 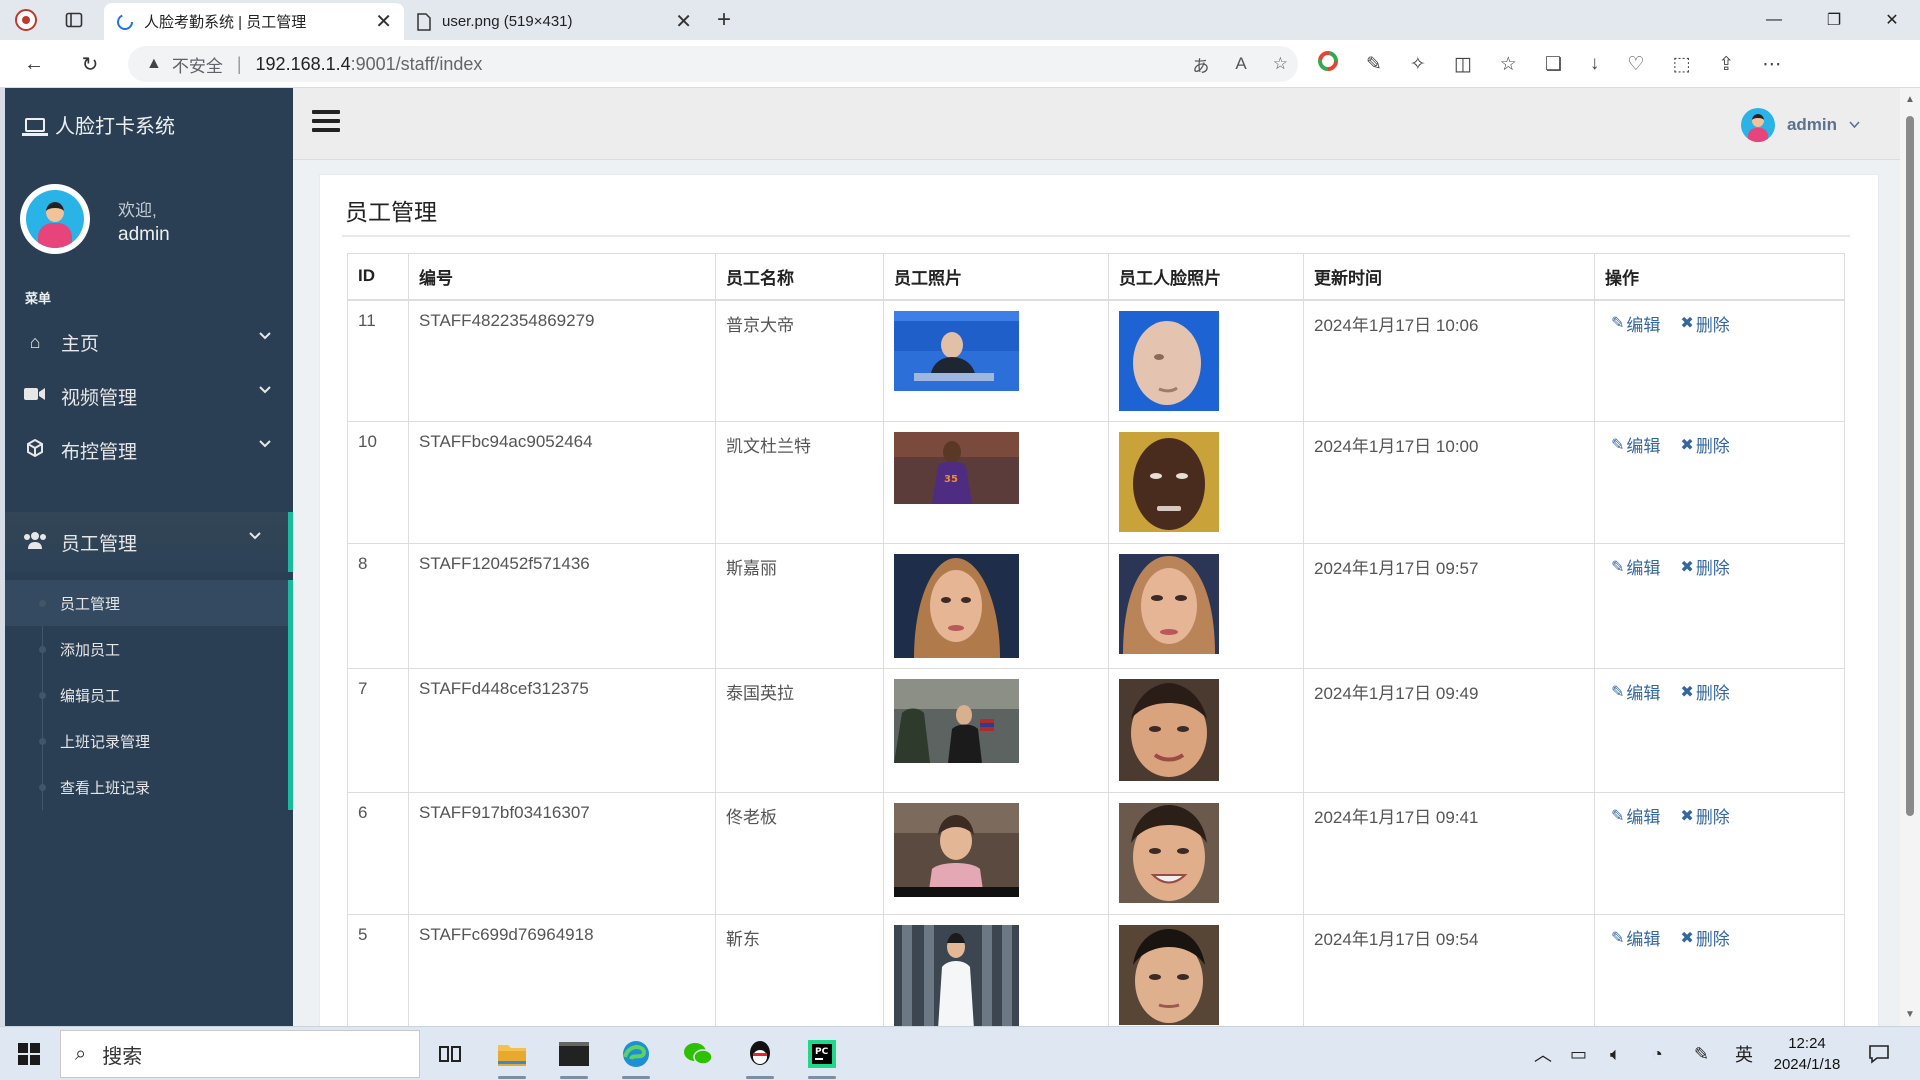 What do you see at coordinates (146, 787) in the screenshot?
I see `submenu-view-attendance: 查看上班记录` at bounding box center [146, 787].